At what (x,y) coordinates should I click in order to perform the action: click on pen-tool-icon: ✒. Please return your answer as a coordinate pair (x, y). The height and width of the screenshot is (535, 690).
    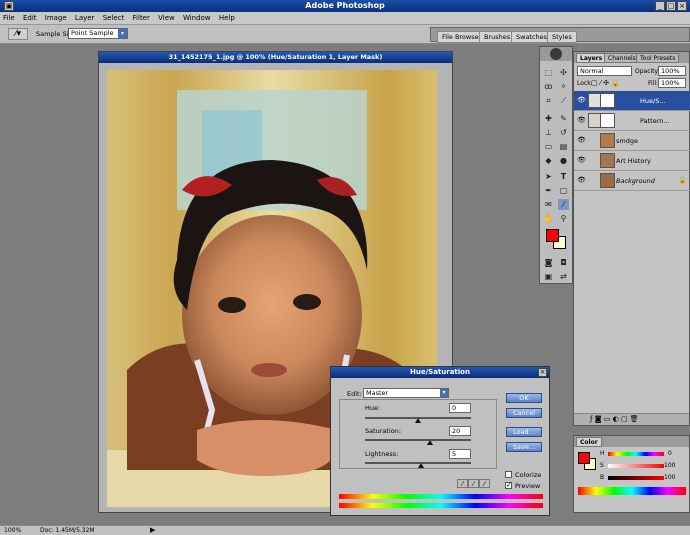
    Looking at the image, I should click on (548, 190).